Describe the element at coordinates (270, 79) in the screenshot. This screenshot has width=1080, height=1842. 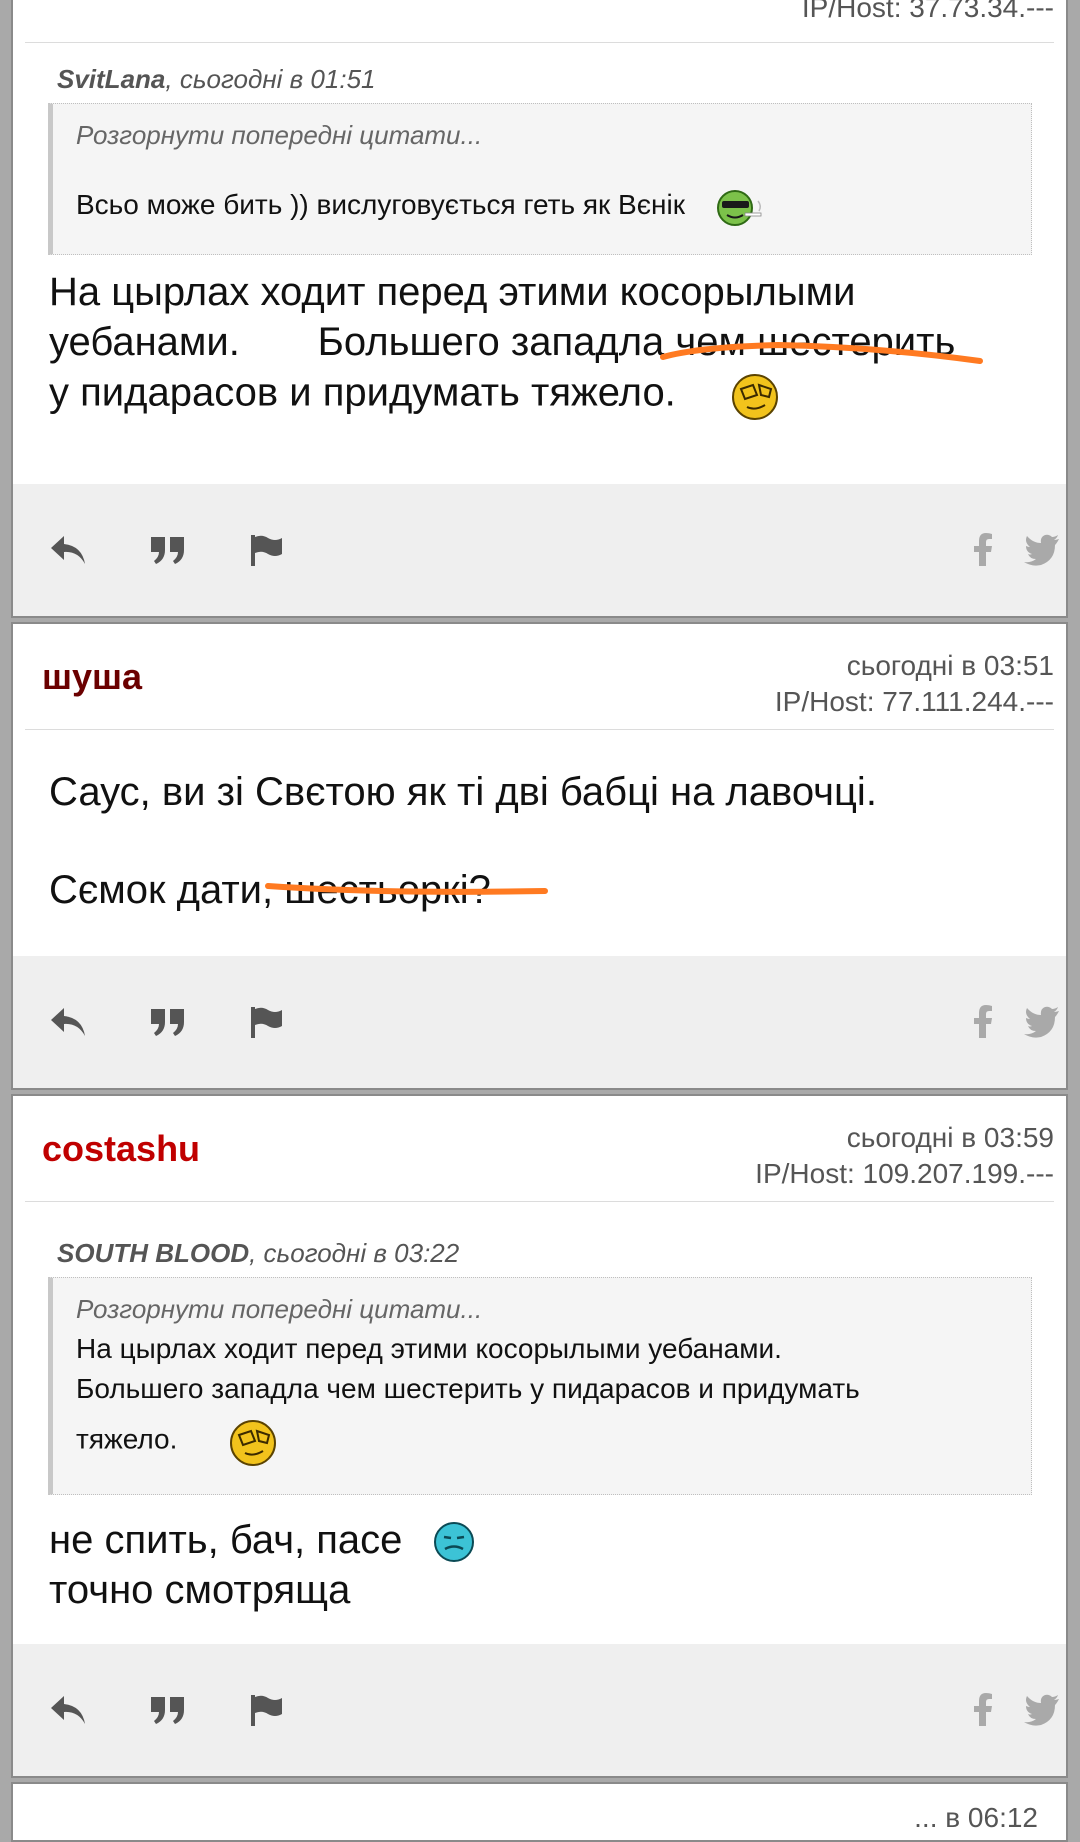
I see `quote-date: , сьогодні в 01:51` at that location.